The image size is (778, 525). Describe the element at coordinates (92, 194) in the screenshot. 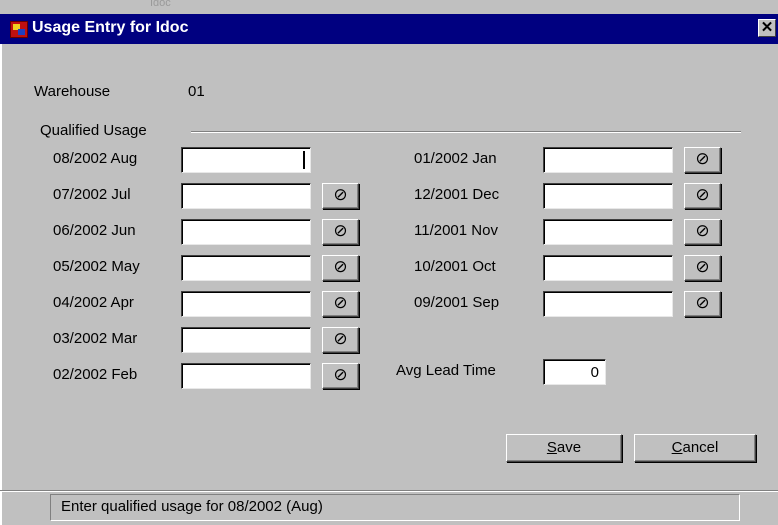

I see `usage-label: 07/2002 Jul` at that location.